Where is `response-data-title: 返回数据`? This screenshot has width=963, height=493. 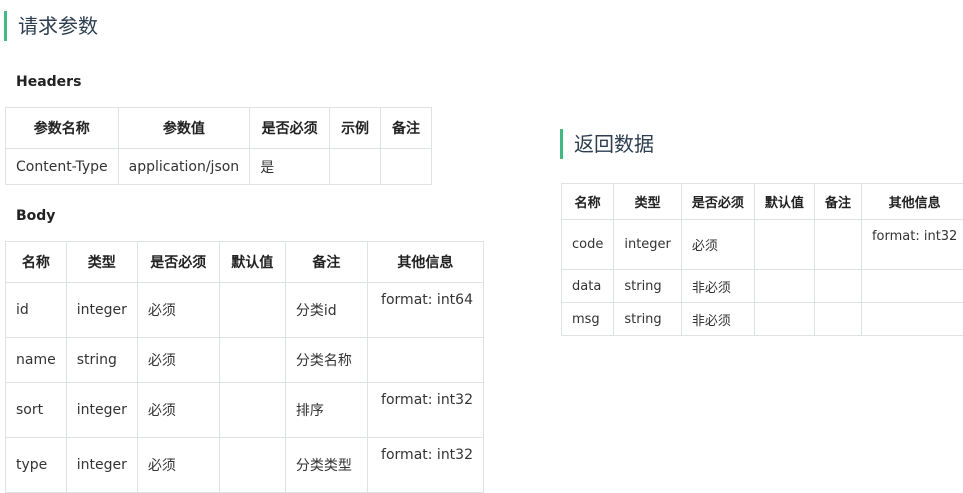 response-data-title: 返回数据 is located at coordinates (607, 144).